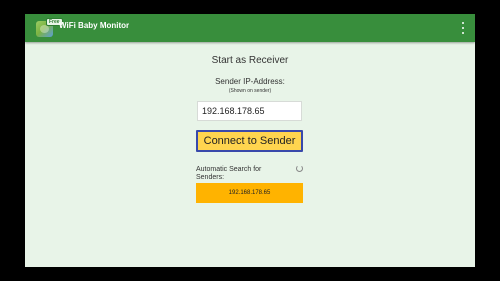 The image size is (500, 281). I want to click on ip-address-label: Sender IP-Address:, so click(250, 81).